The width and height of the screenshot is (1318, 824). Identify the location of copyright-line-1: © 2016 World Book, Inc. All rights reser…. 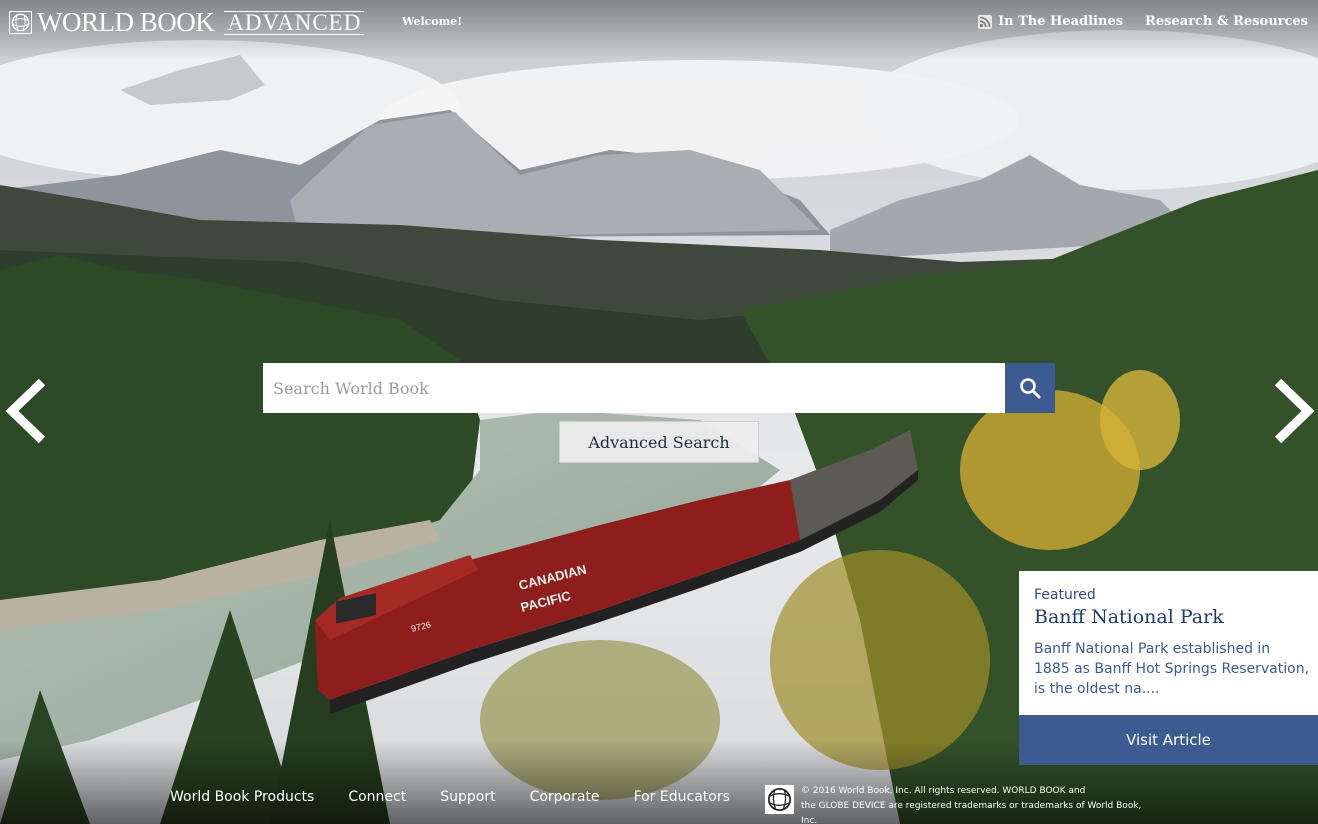
(943, 791).